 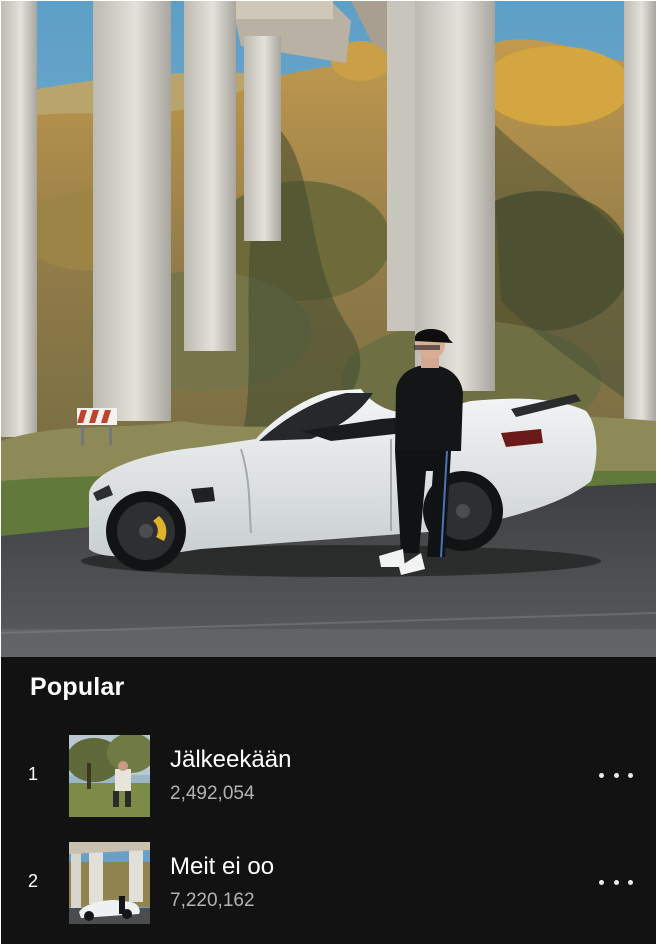 I want to click on track-title: Jälkeekään, so click(x=231, y=759).